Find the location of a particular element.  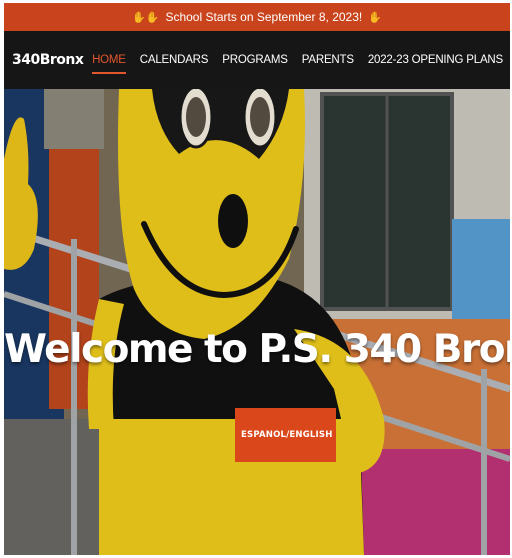

nav-item-home: HOME is located at coordinates (109, 64).